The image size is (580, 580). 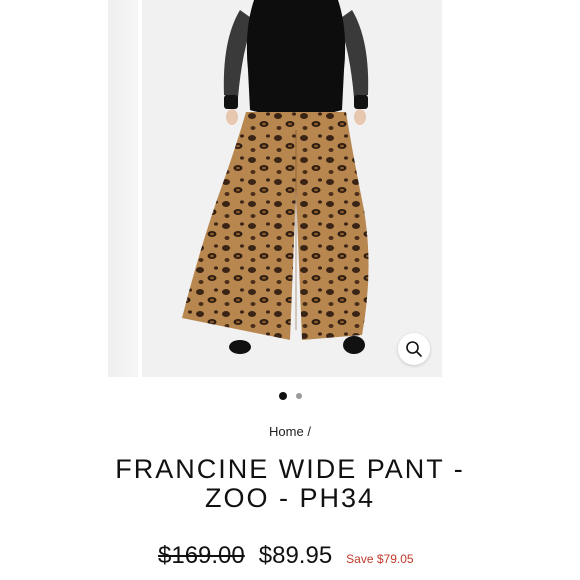 I want to click on product-title: FRANCINE WIDE PANT - ZOO - PH34, so click(x=290, y=483).